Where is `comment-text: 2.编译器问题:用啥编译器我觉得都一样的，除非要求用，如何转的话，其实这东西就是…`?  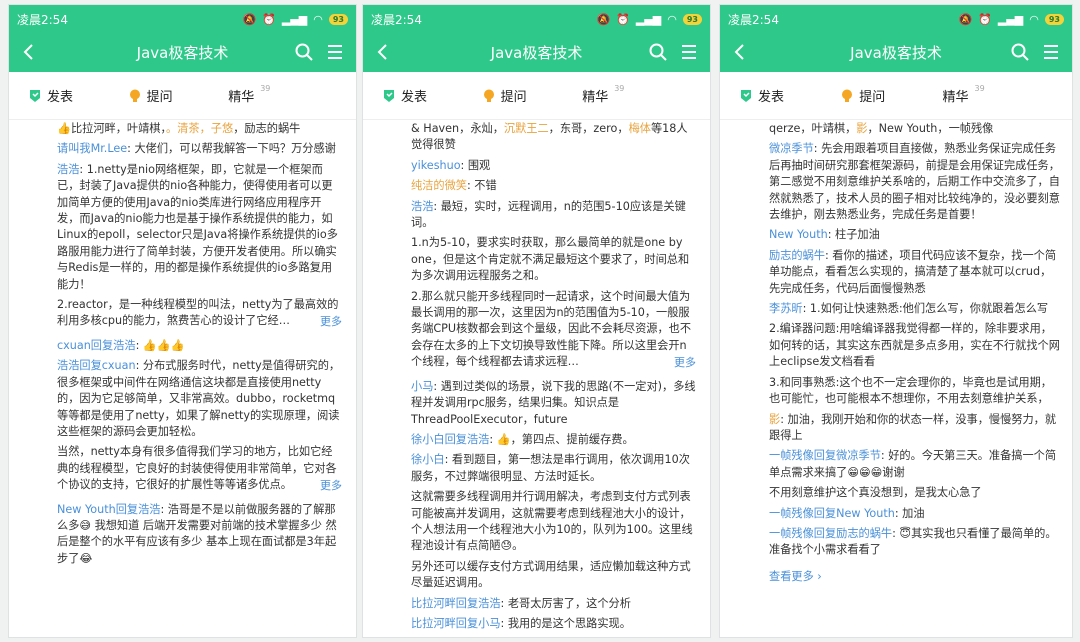 comment-text: 2.编译器问题:用啥编译器我觉得都一样的，除非要求用，如何转的话，其实这东西就是… is located at coordinates (914, 345).